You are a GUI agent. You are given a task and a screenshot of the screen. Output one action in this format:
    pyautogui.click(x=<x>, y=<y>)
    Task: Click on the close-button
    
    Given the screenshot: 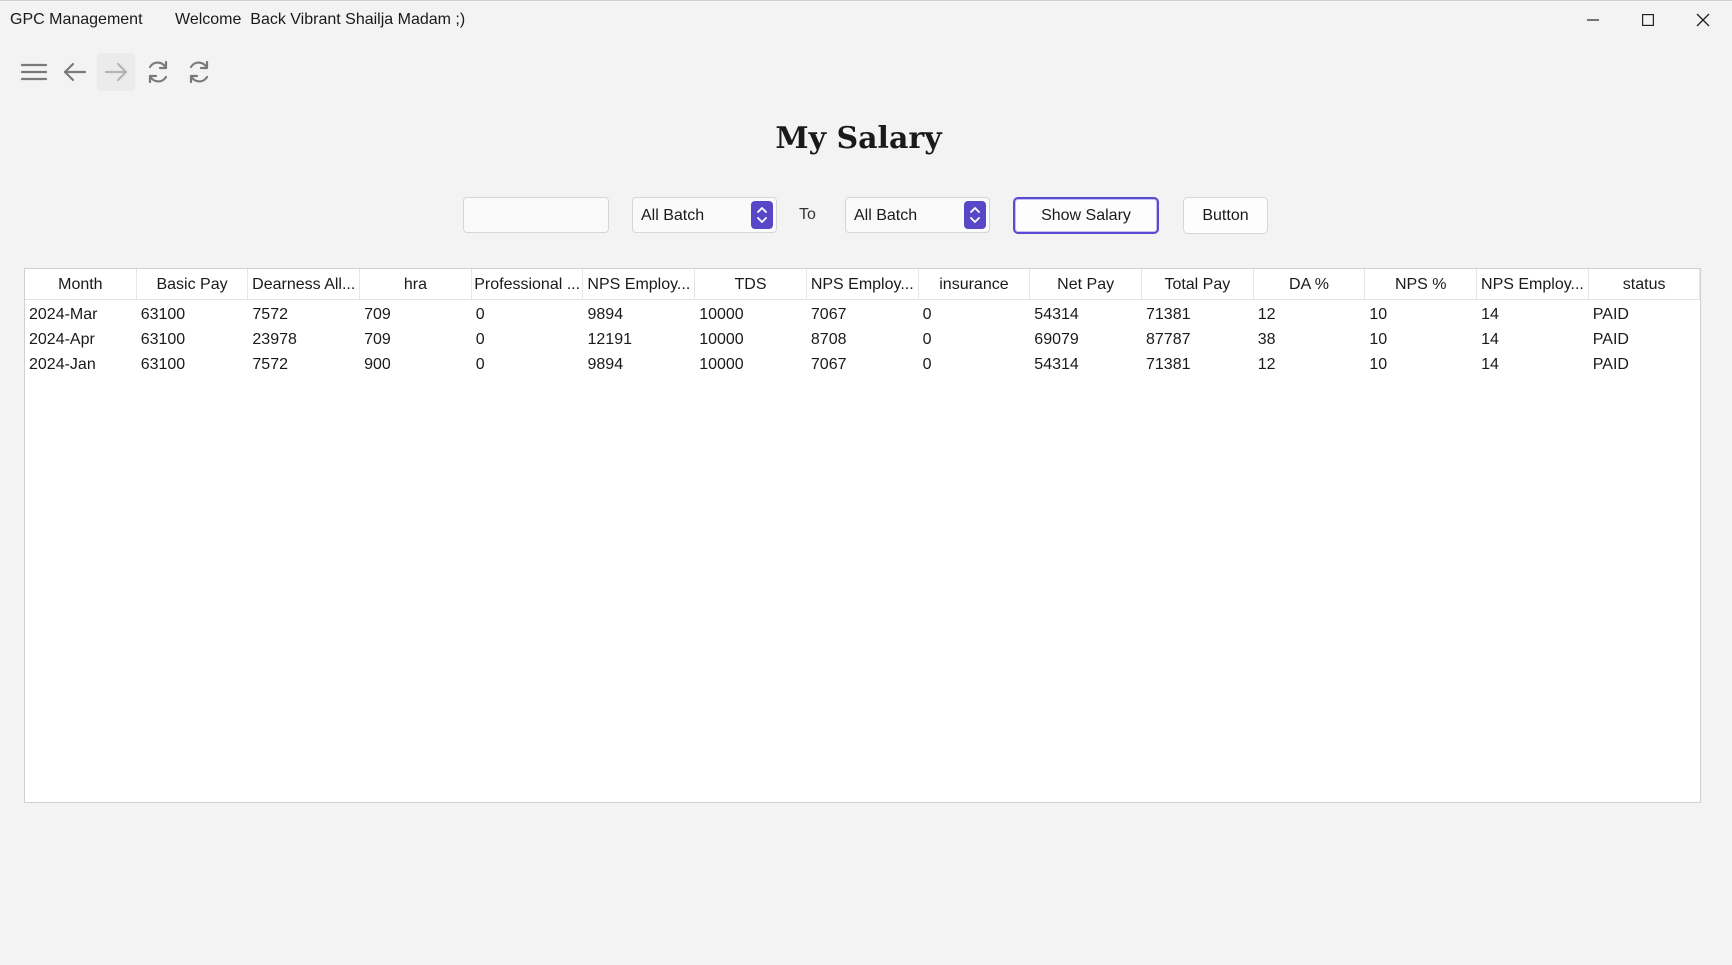 What is the action you would take?
    pyautogui.click(x=1703, y=20)
    